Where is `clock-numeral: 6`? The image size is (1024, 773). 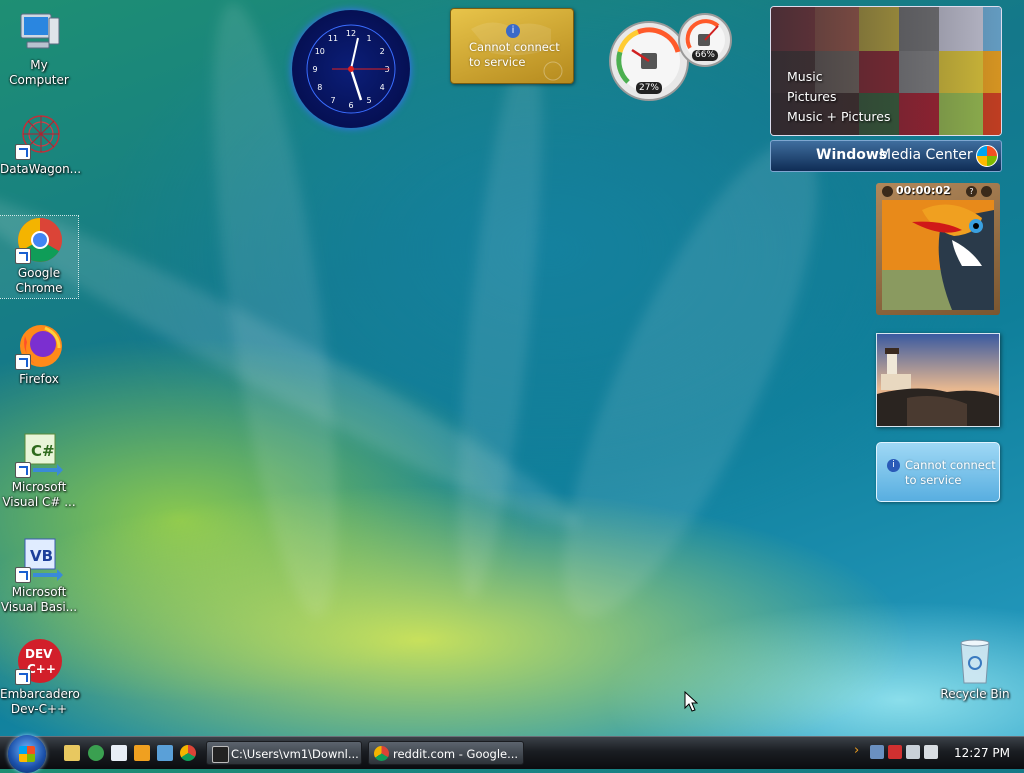 clock-numeral: 6 is located at coordinates (350, 105).